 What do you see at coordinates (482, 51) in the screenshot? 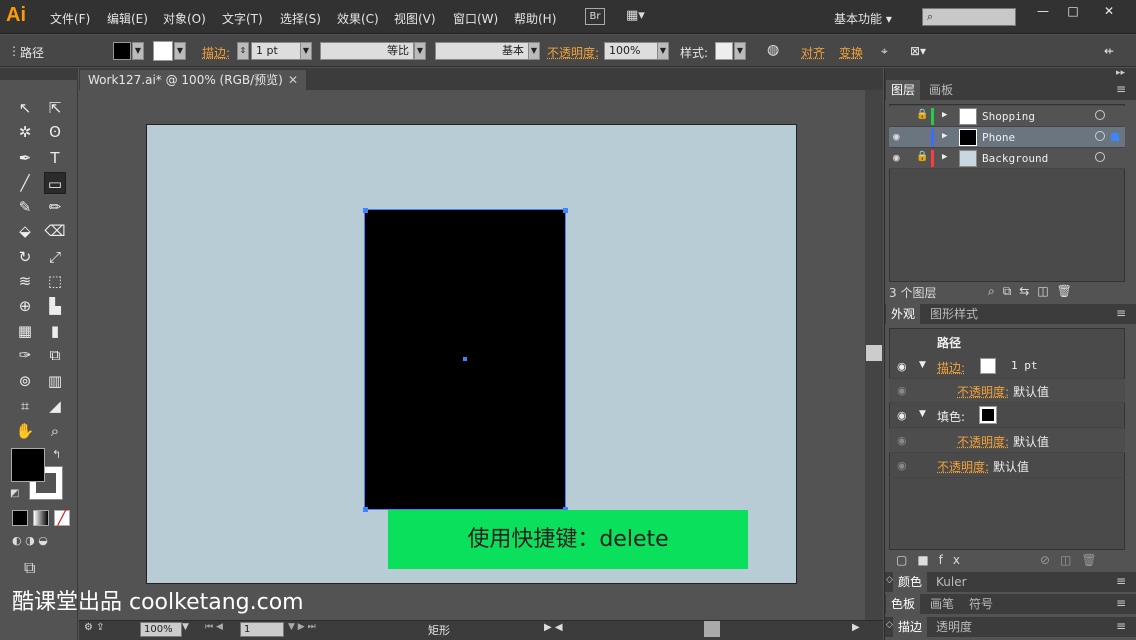
I see `brush-definition: 基本` at bounding box center [482, 51].